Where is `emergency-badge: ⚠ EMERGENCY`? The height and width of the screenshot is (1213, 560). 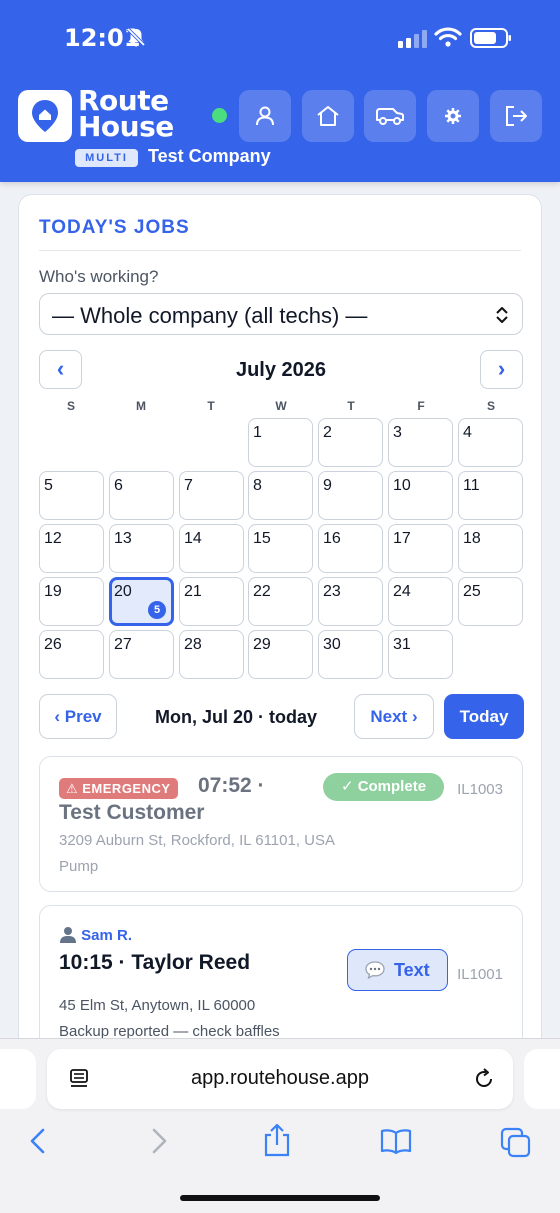 emergency-badge: ⚠ EMERGENCY is located at coordinates (118, 788).